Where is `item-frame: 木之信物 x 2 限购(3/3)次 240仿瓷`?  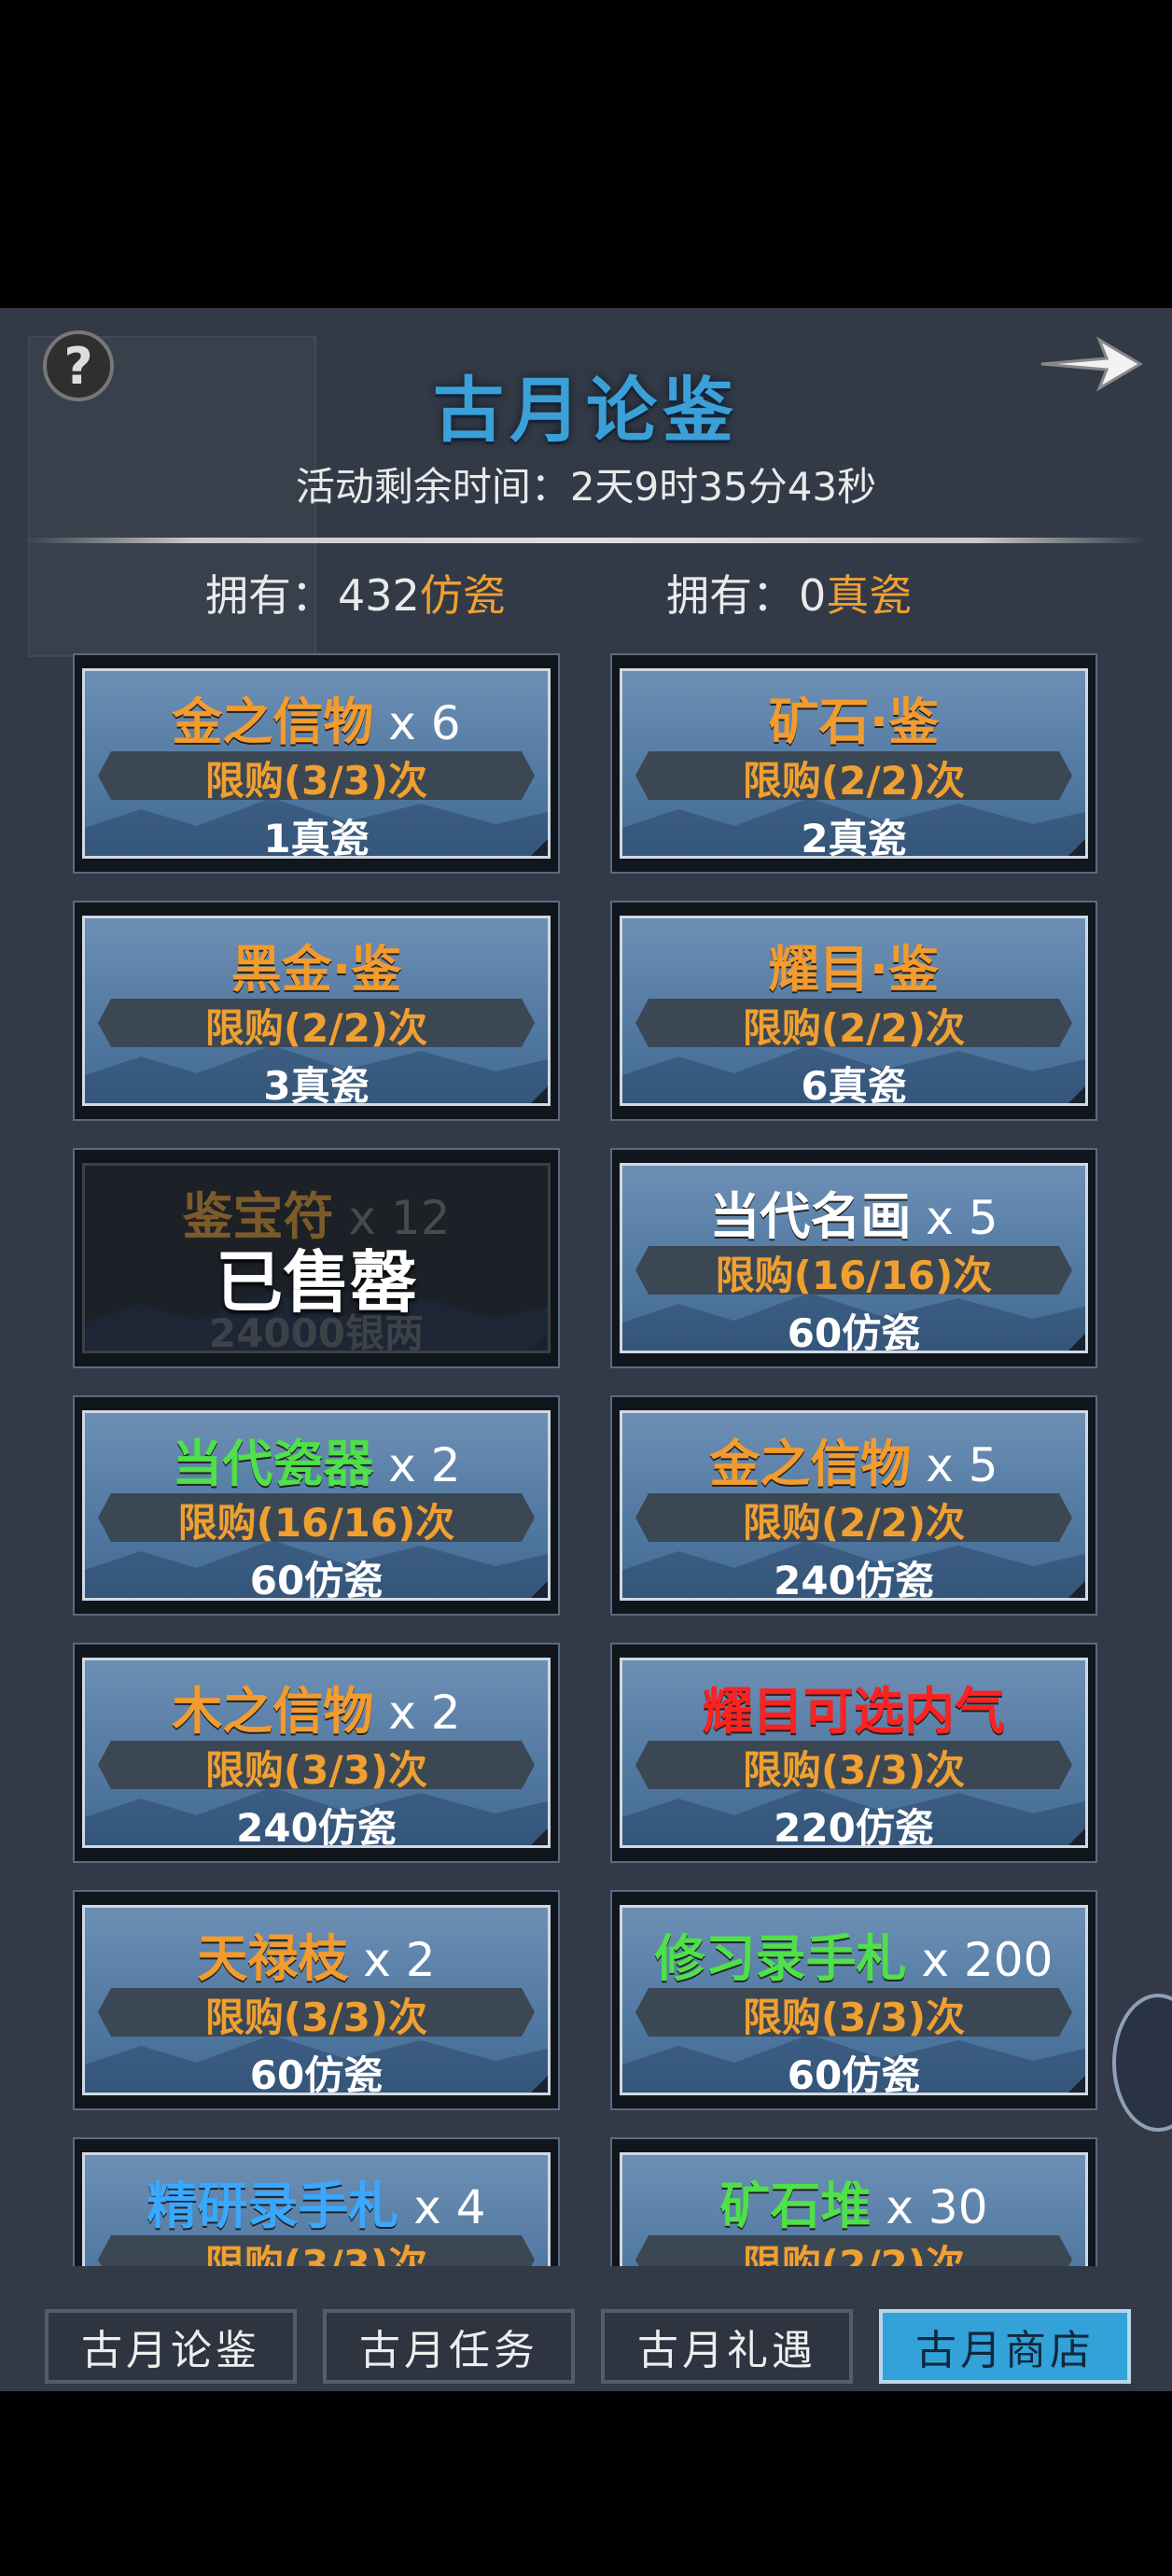 item-frame: 木之信物 x 2 限购(3/3)次 240仿瓷 is located at coordinates (316, 1753).